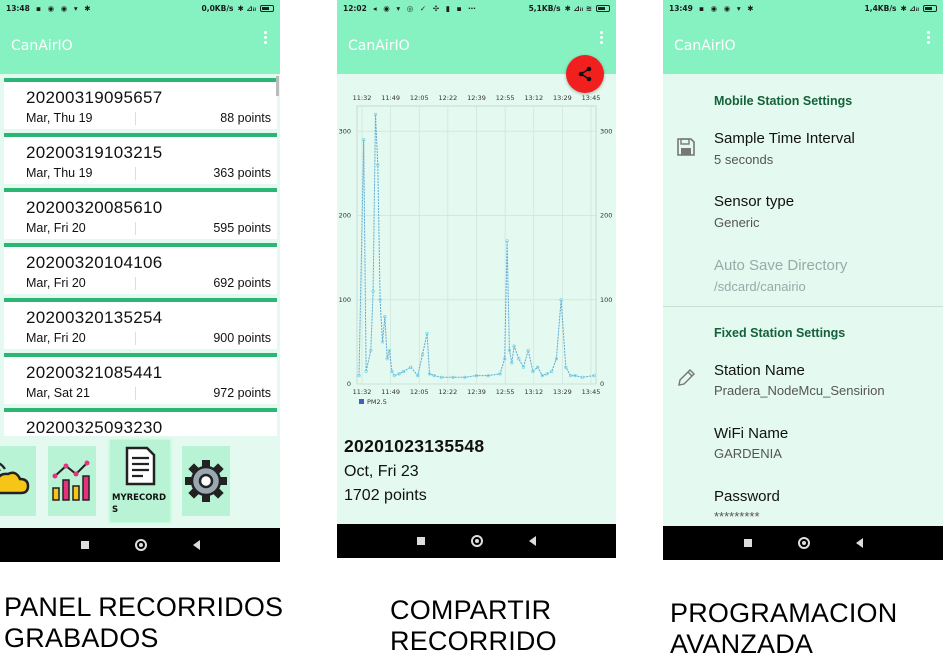 Image resolution: width=943 pixels, height=662 pixels. What do you see at coordinates (686, 377) in the screenshot?
I see `pencil-icon` at bounding box center [686, 377].